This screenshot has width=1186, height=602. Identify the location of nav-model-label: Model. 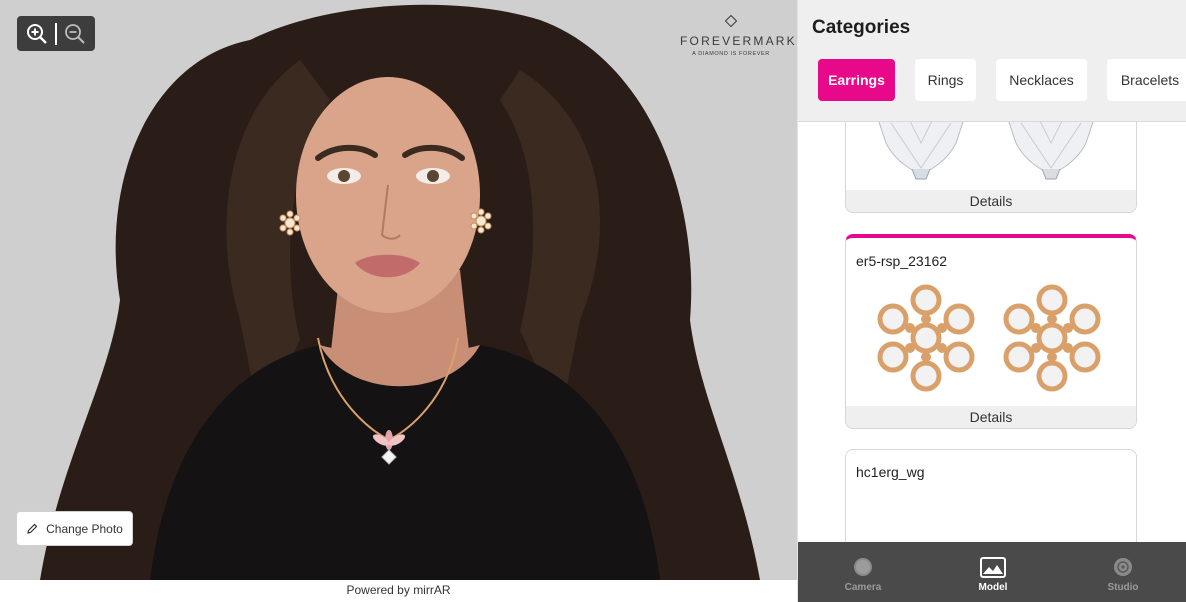
(993, 587).